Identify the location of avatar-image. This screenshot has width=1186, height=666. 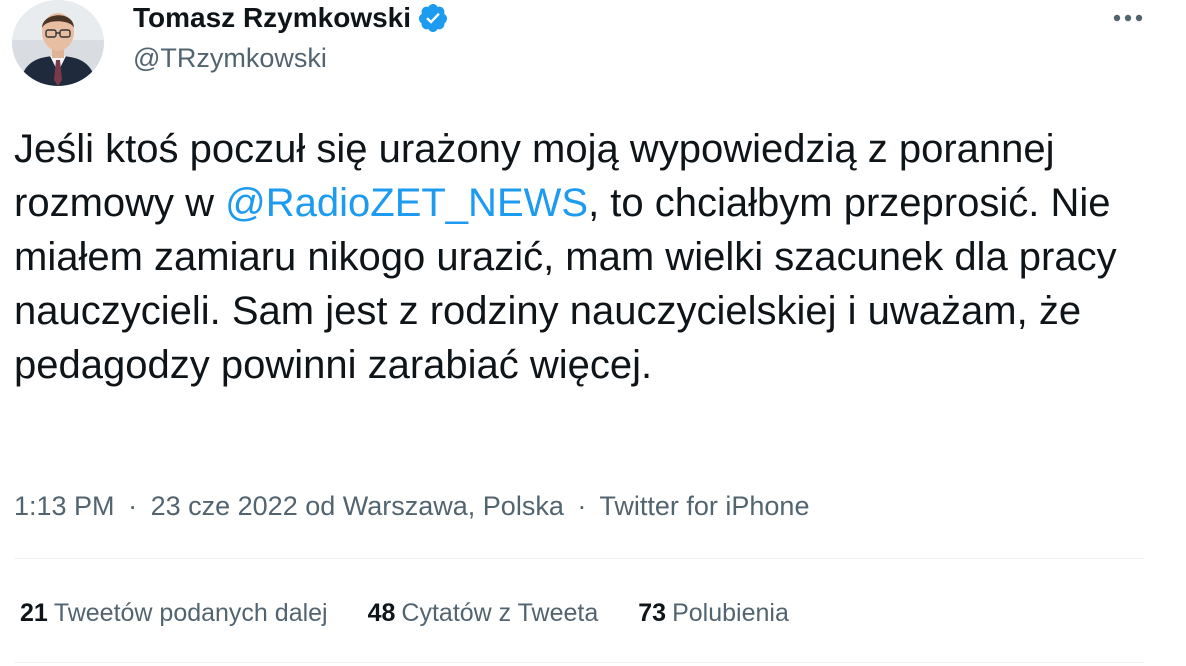
(58, 43).